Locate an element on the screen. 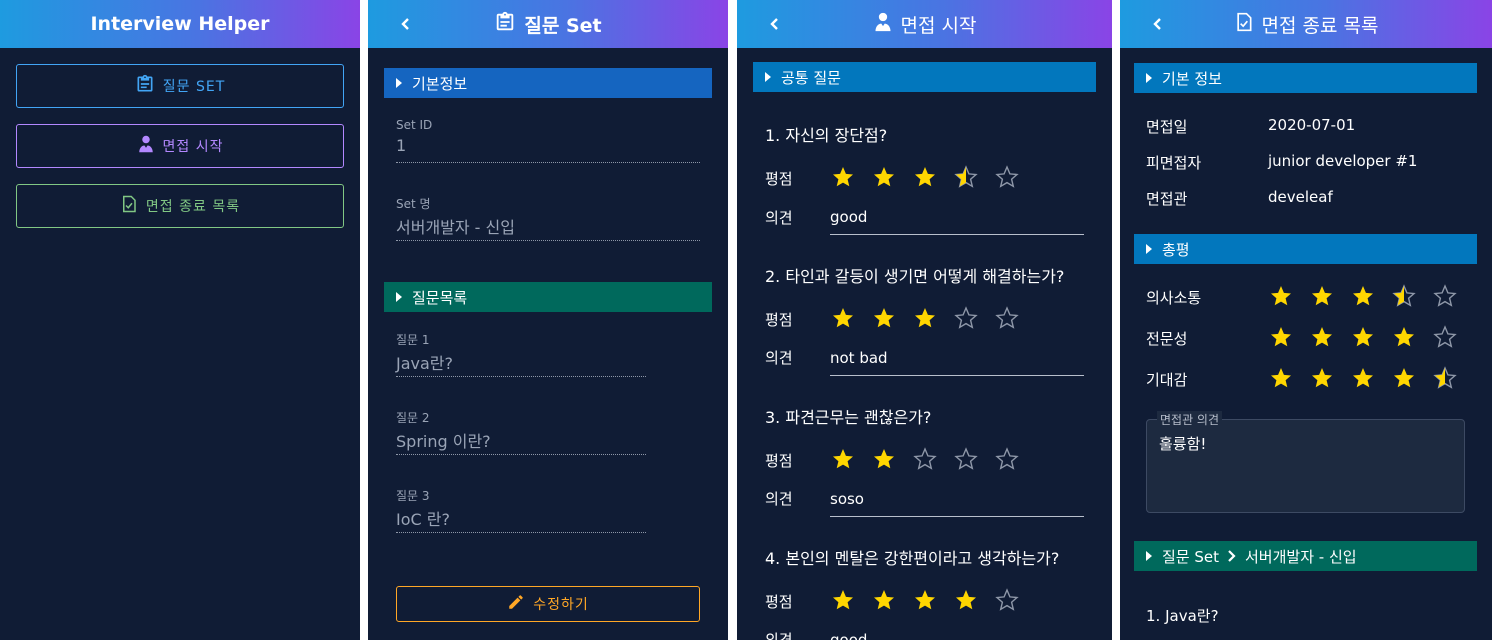  question-text: 2. 타인과 갈등이 생기면 어떻게 해결하는가? is located at coordinates (915, 276).